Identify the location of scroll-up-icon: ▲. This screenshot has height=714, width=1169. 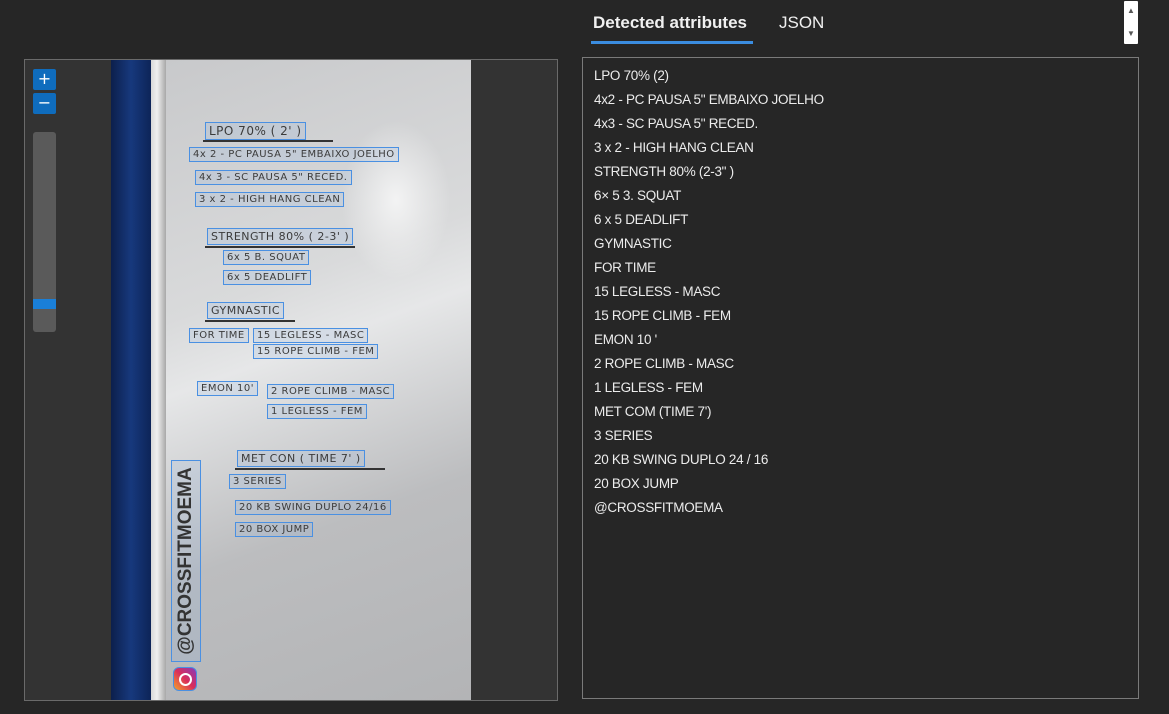
(1131, 11).